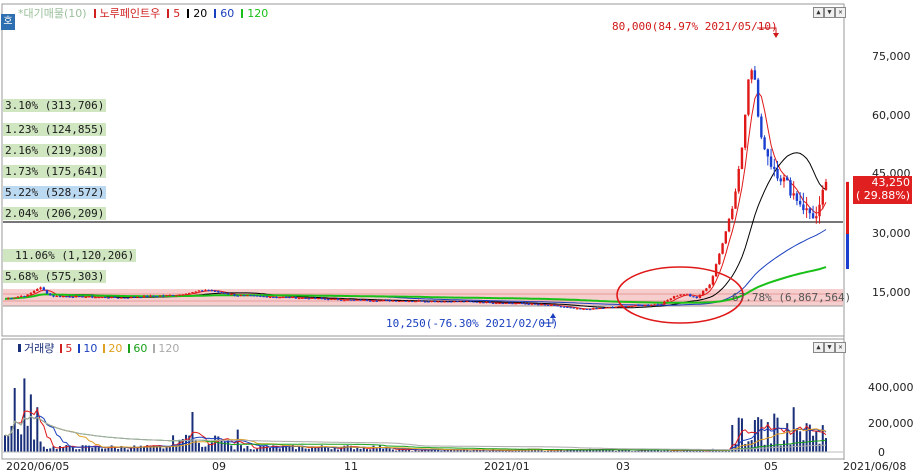 The width and height of the screenshot is (914, 476). I want to click on legend-ma20: 20, so click(200, 13).